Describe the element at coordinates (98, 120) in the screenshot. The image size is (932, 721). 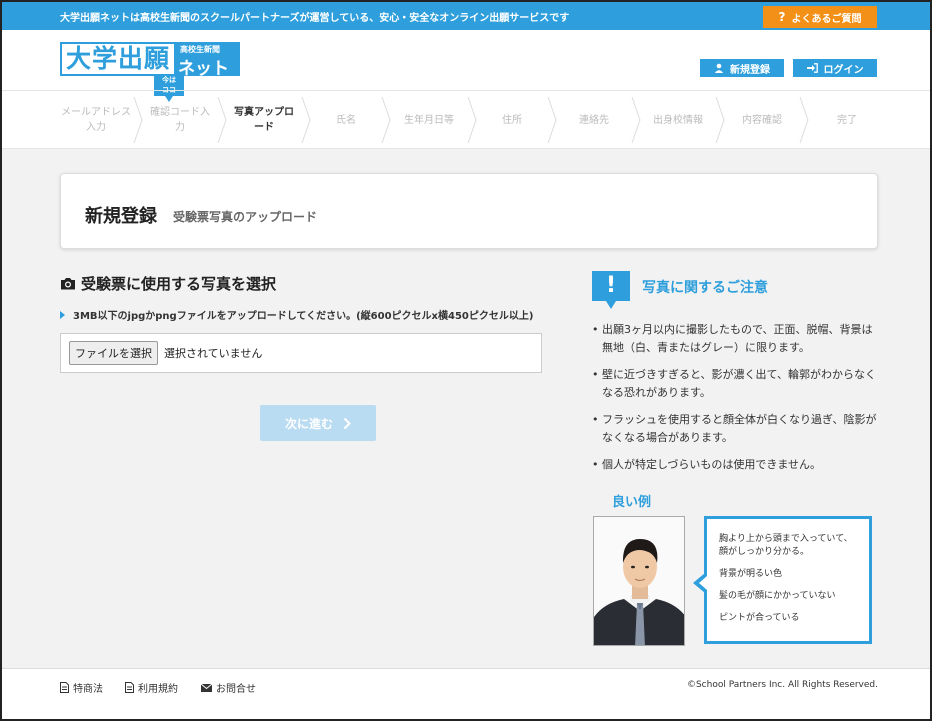
I see `step-email: メールアドレス 入力` at that location.